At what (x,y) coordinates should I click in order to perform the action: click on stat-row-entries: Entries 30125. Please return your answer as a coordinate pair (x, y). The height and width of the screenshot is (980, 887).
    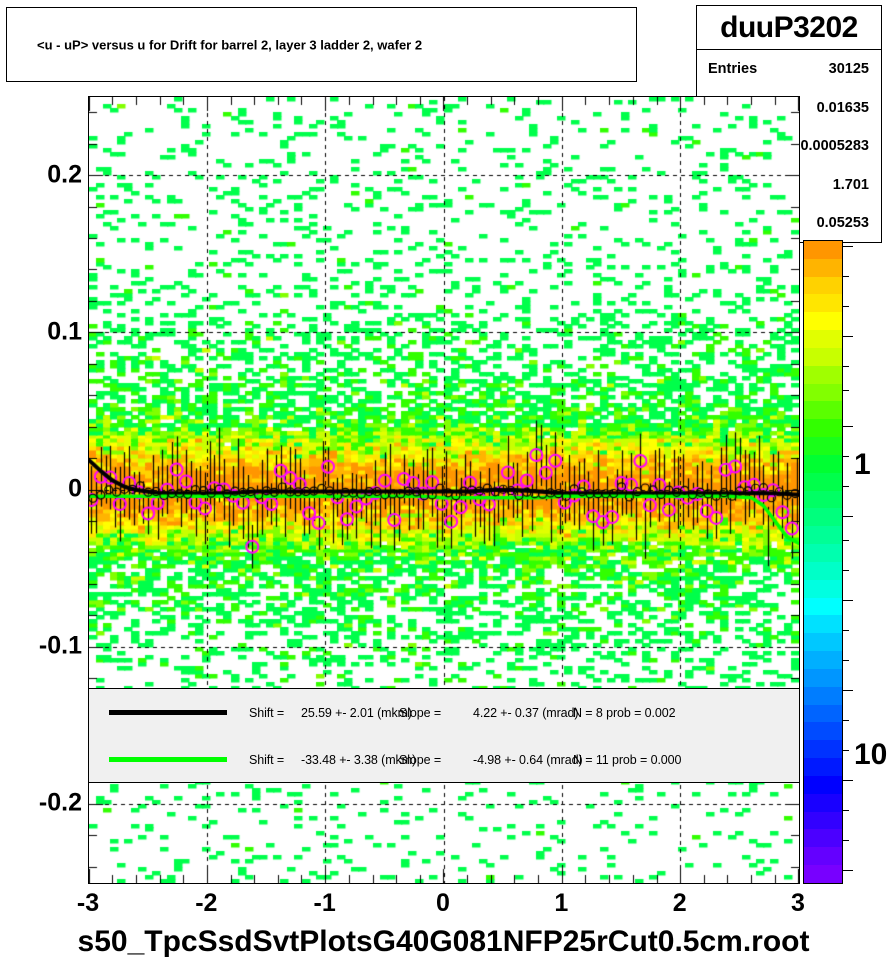
    Looking at the image, I should click on (789, 69).